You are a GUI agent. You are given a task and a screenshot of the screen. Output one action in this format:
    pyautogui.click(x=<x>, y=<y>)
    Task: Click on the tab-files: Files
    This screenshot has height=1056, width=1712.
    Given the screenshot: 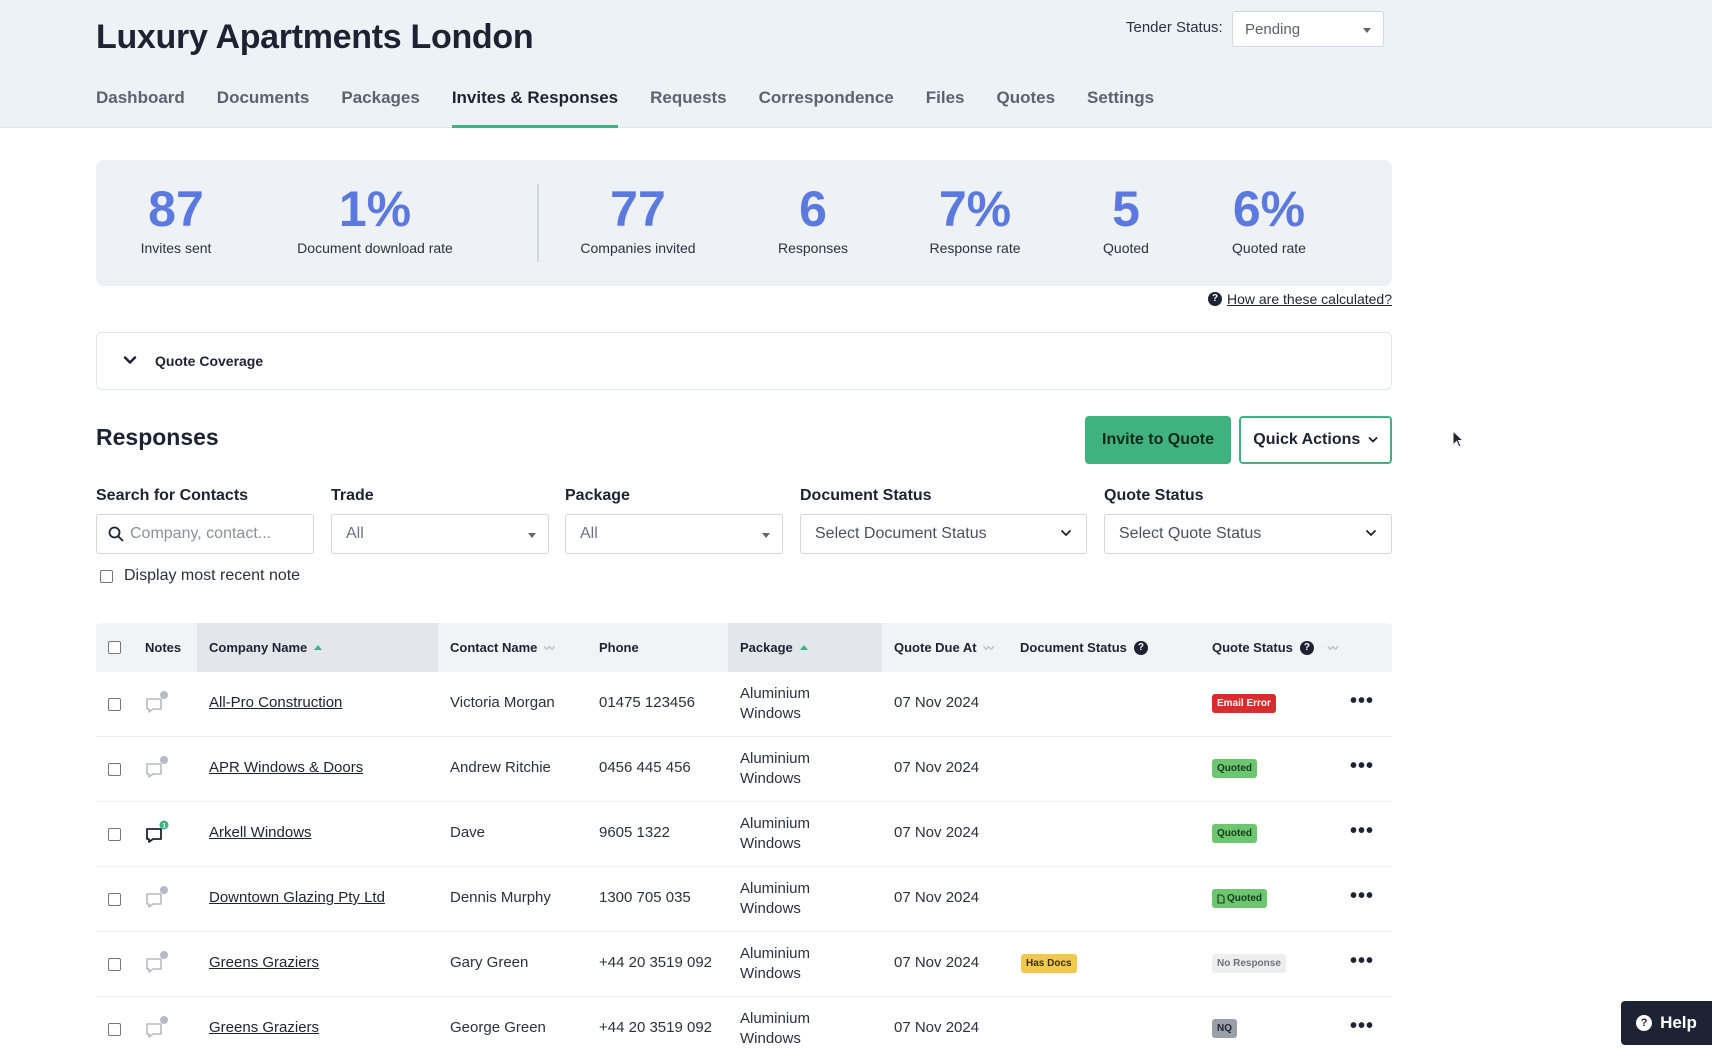 What is the action you would take?
    pyautogui.click(x=945, y=108)
    